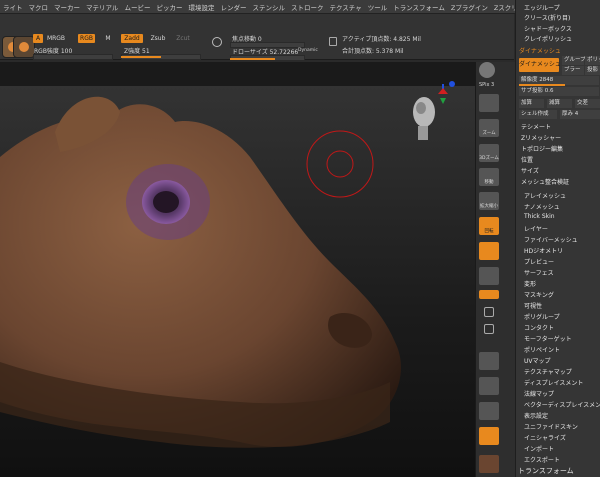  What do you see at coordinates (559, 91) in the screenshot?
I see `subproject-slider: サブ投影 0.6` at bounding box center [559, 91].